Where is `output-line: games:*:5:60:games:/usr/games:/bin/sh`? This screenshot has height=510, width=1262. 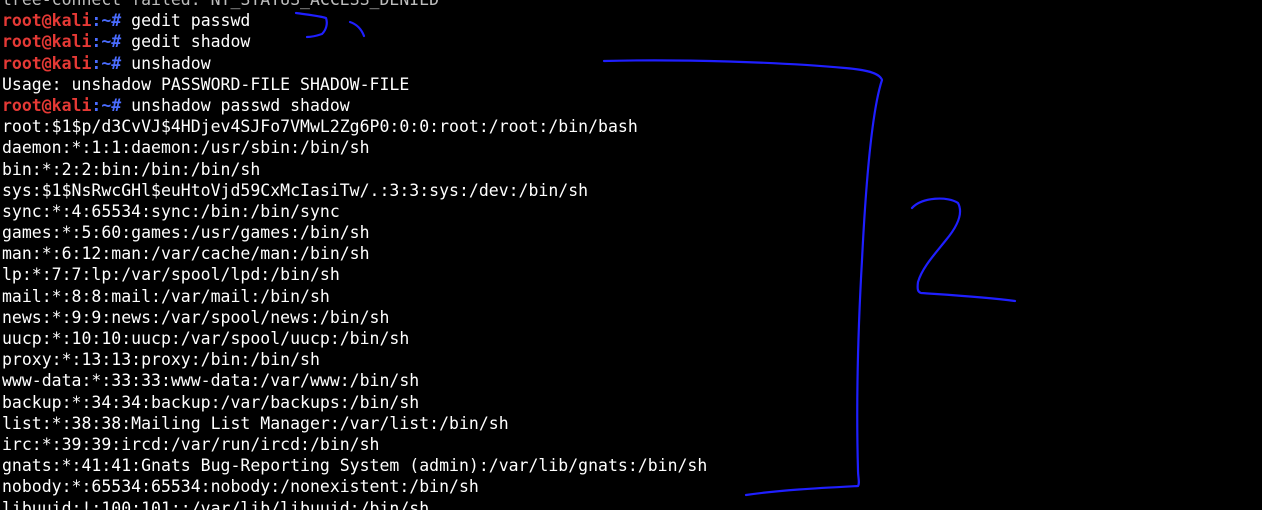
output-line: games:*:5:60:games:/usr/games:/bin/sh is located at coordinates (186, 233).